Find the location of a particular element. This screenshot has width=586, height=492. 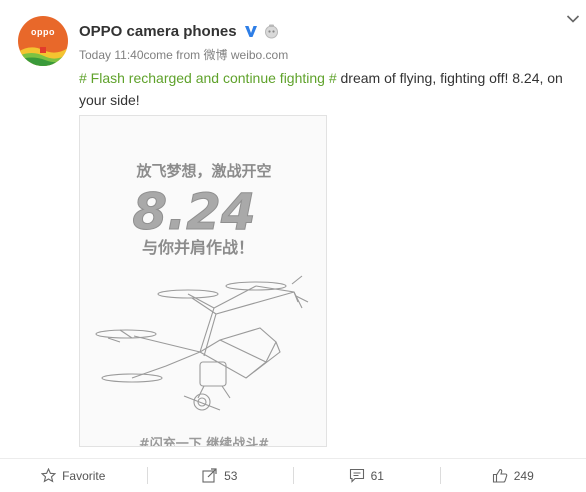

repost-count: 53 is located at coordinates (231, 475).